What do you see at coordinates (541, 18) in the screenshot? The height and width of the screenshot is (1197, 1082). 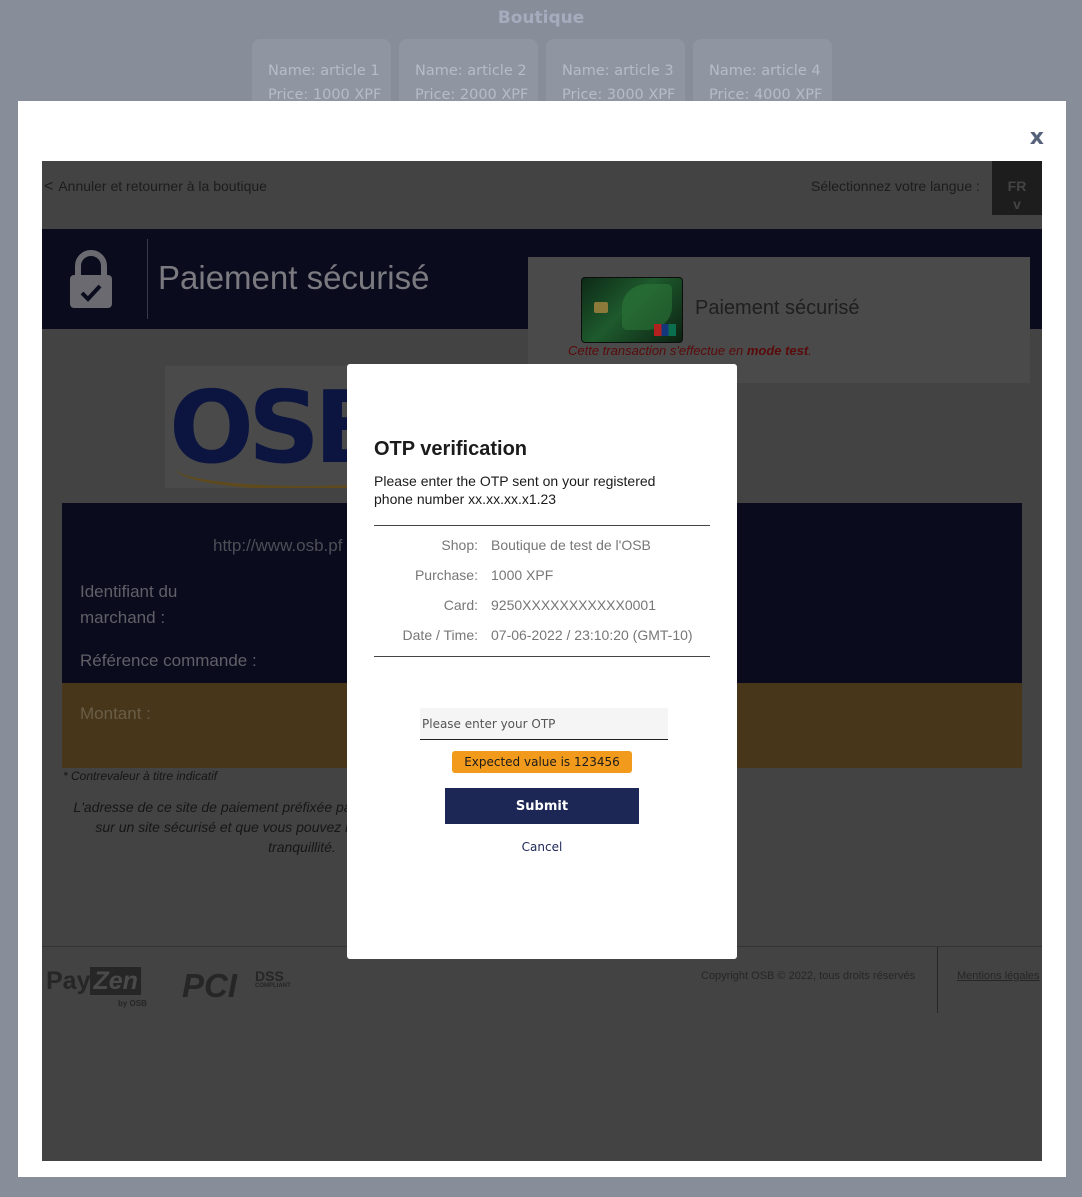 I see `shop-title: Boutique` at bounding box center [541, 18].